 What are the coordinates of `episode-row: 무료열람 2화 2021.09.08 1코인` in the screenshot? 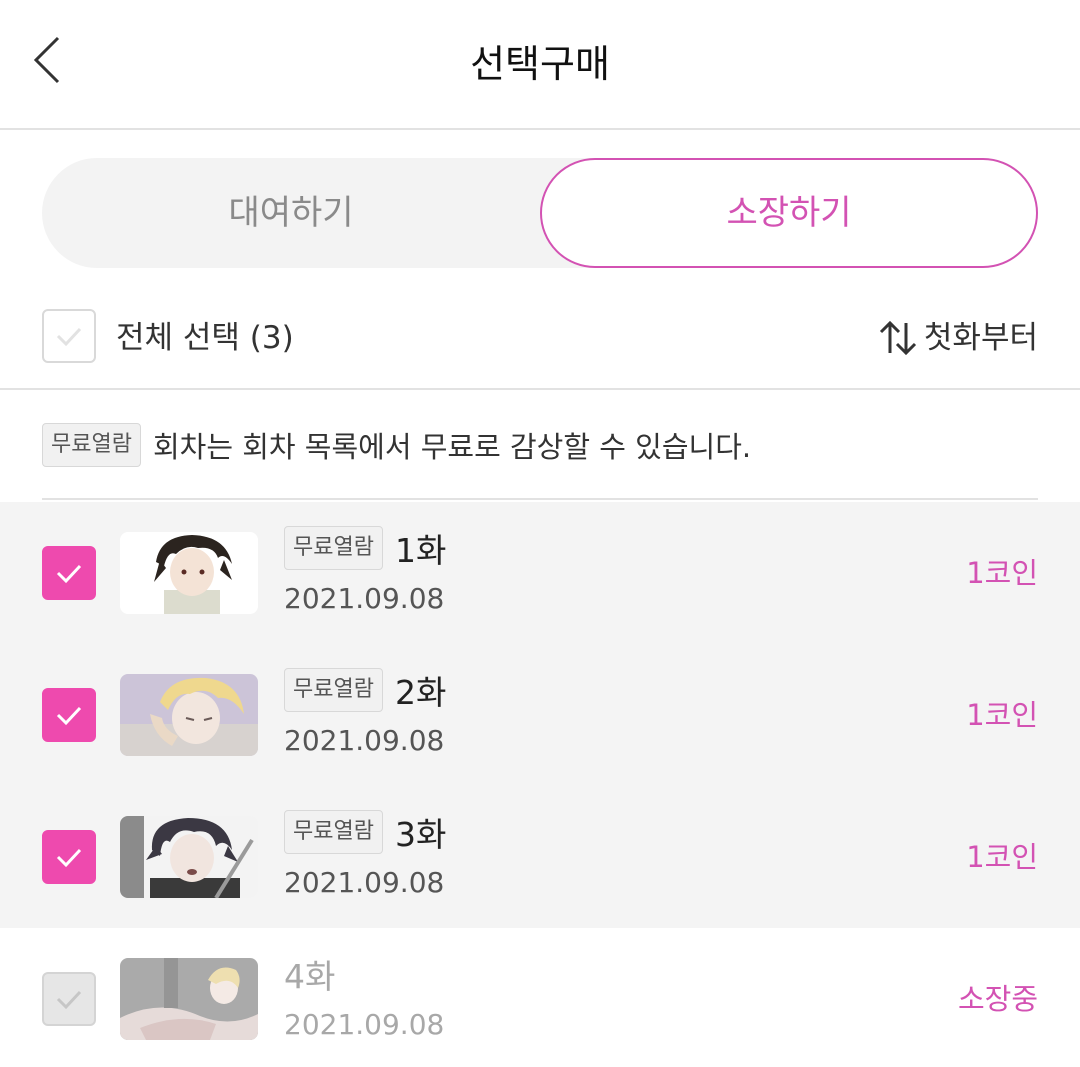 It's located at (540, 715).